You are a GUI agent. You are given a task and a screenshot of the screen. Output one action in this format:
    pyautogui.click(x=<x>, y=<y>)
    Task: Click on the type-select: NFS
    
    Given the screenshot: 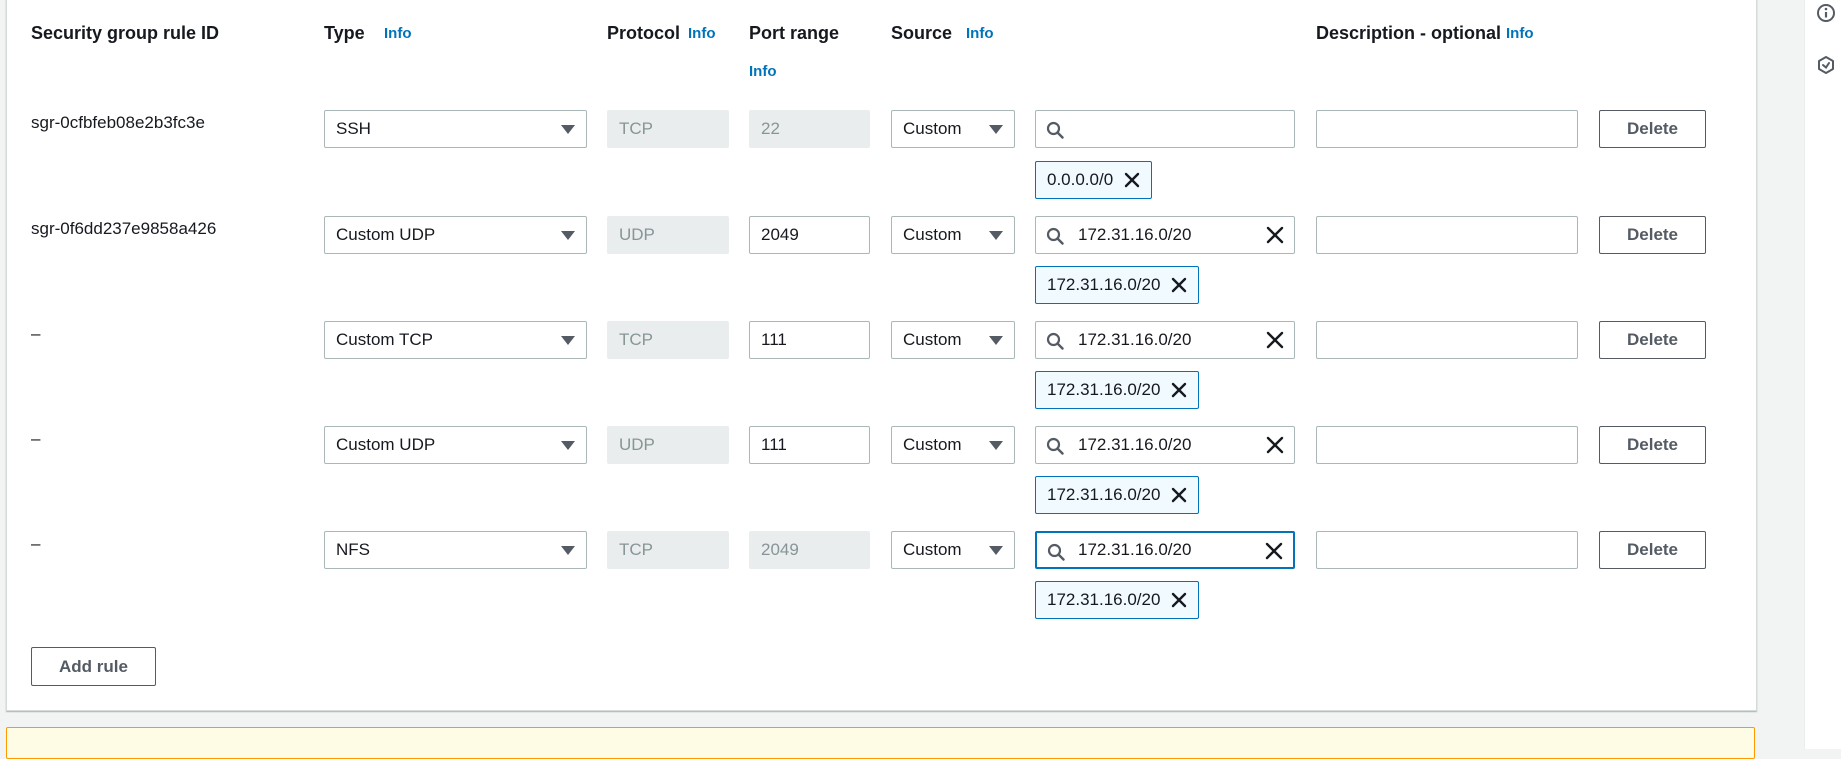 What is the action you would take?
    pyautogui.click(x=455, y=550)
    